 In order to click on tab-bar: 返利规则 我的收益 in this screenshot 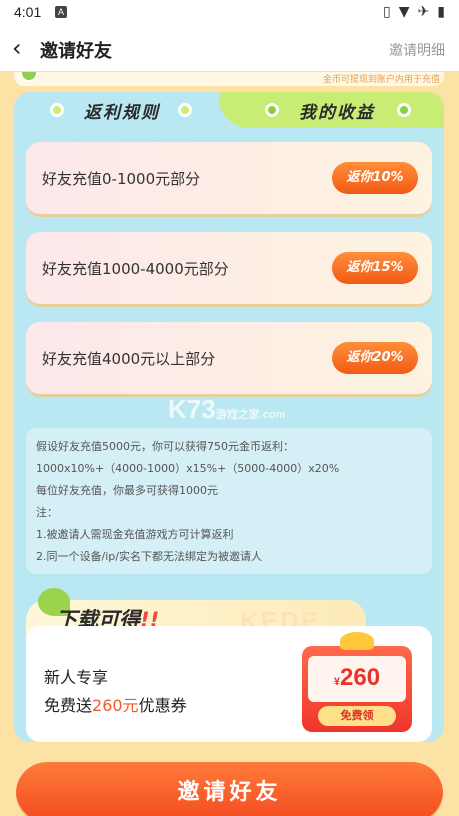, I will do `click(229, 110)`.